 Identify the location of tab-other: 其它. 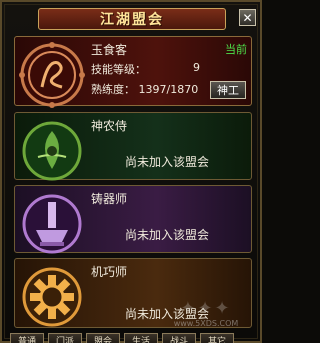
(217, 338).